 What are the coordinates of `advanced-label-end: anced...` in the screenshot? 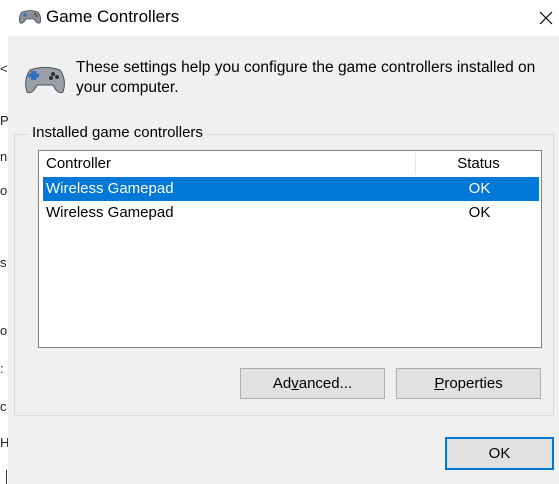 It's located at (325, 383).